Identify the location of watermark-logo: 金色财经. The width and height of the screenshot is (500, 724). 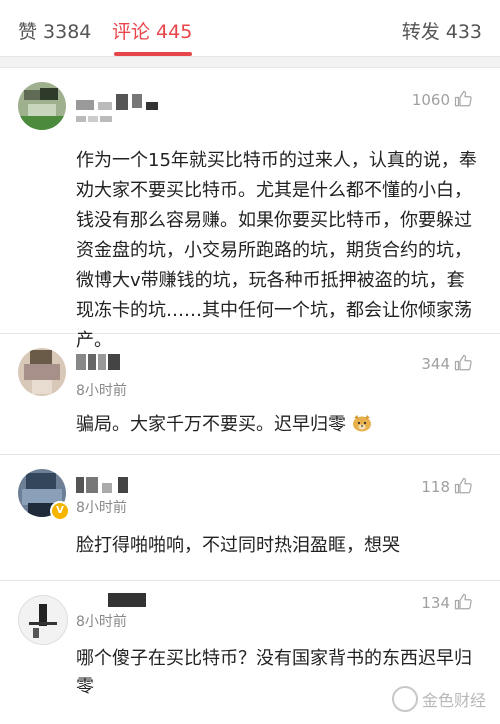
(438, 699).